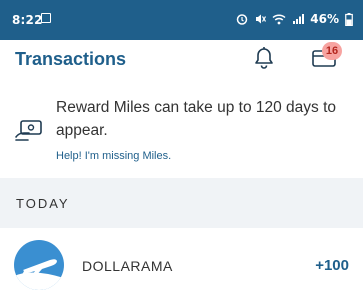 The height and width of the screenshot is (300, 363). Describe the element at coordinates (71, 59) in the screenshot. I see `page-title: Transactions` at that location.